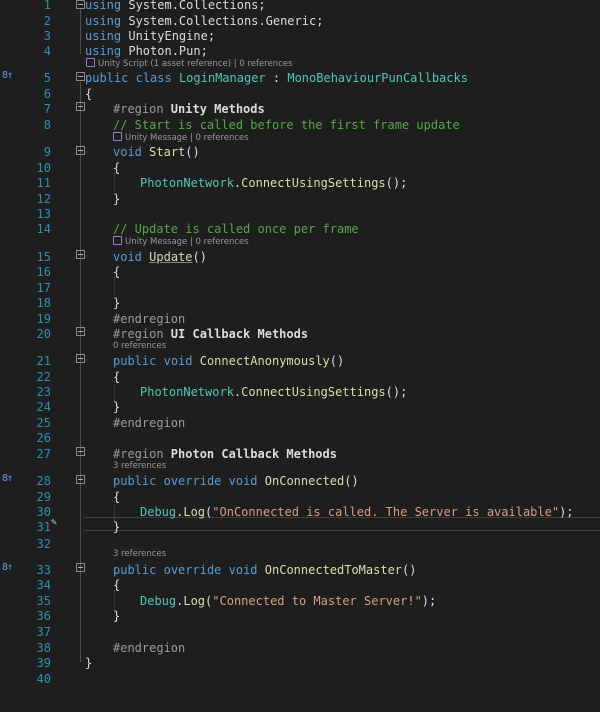 This screenshot has width=600, height=712. What do you see at coordinates (43, 361) in the screenshot?
I see `line-number: 21` at bounding box center [43, 361].